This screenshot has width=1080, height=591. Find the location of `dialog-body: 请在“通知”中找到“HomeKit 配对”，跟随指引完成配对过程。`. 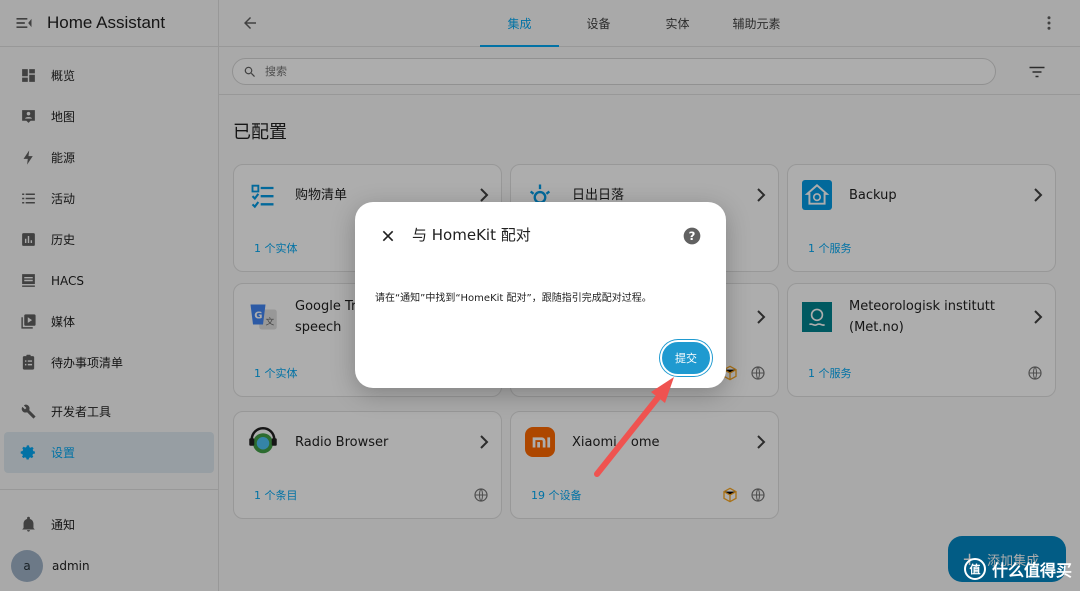

dialog-body: 请在“通知”中找到“HomeKit 配对”，跟随指引完成配对过程。 is located at coordinates (513, 298).